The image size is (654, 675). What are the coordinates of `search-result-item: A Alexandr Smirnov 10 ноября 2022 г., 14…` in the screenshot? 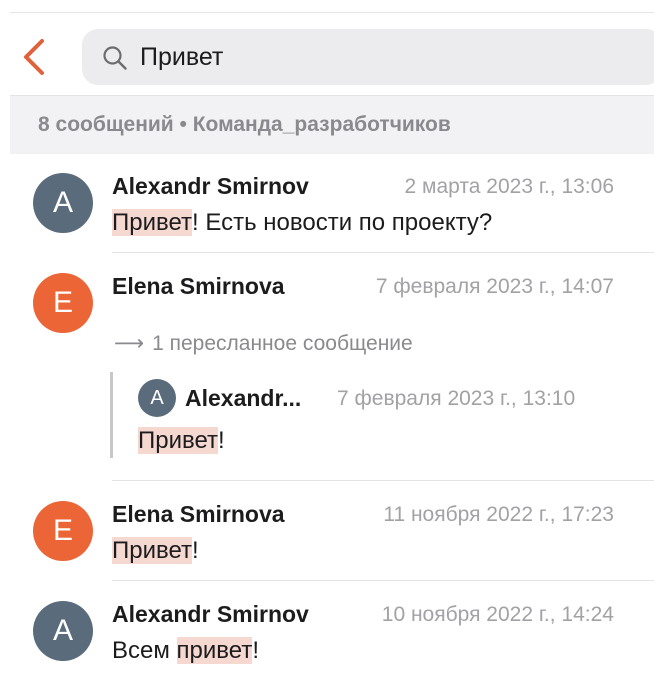 It's located at (327, 628).